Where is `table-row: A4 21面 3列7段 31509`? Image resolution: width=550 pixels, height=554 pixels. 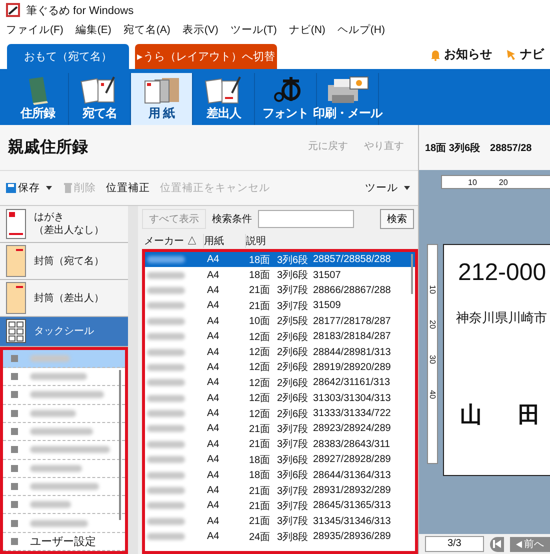
table-row: A4 21面 3列7段 31509 is located at coordinates (280, 306).